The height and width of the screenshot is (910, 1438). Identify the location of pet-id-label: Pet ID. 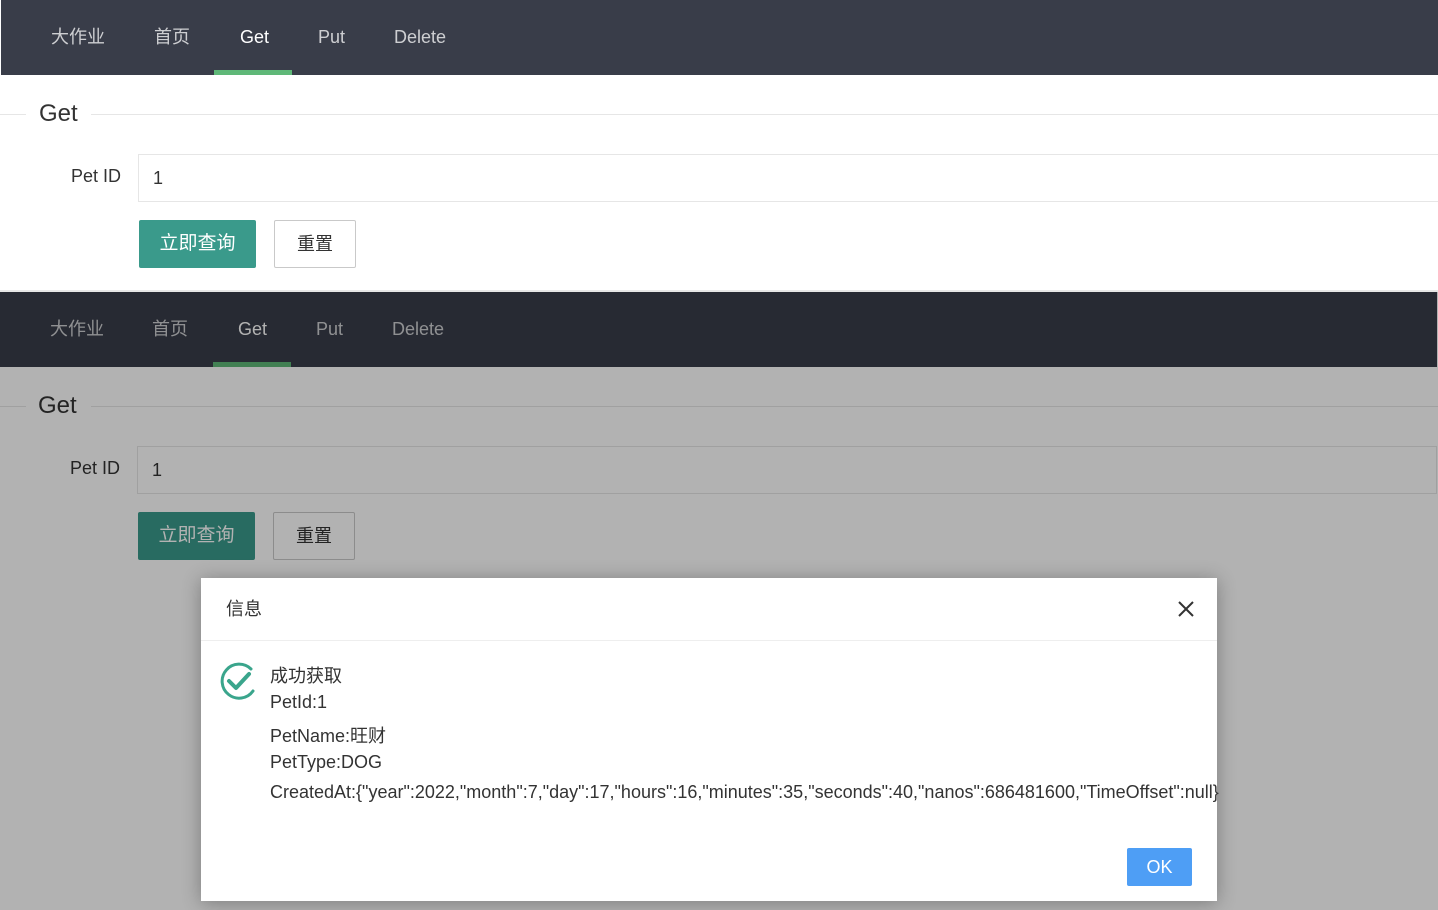
(96, 176).